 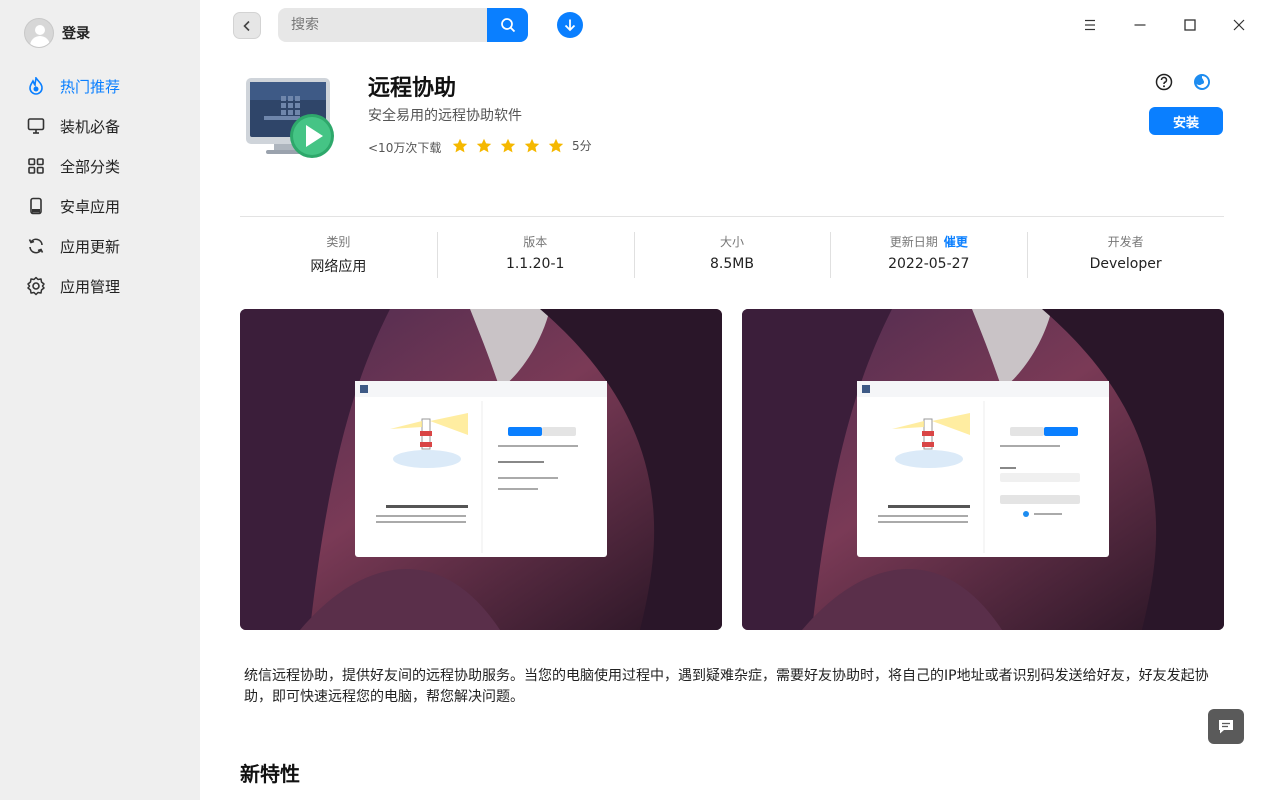 What do you see at coordinates (731, 242) in the screenshot?
I see `size-label: 大小` at bounding box center [731, 242].